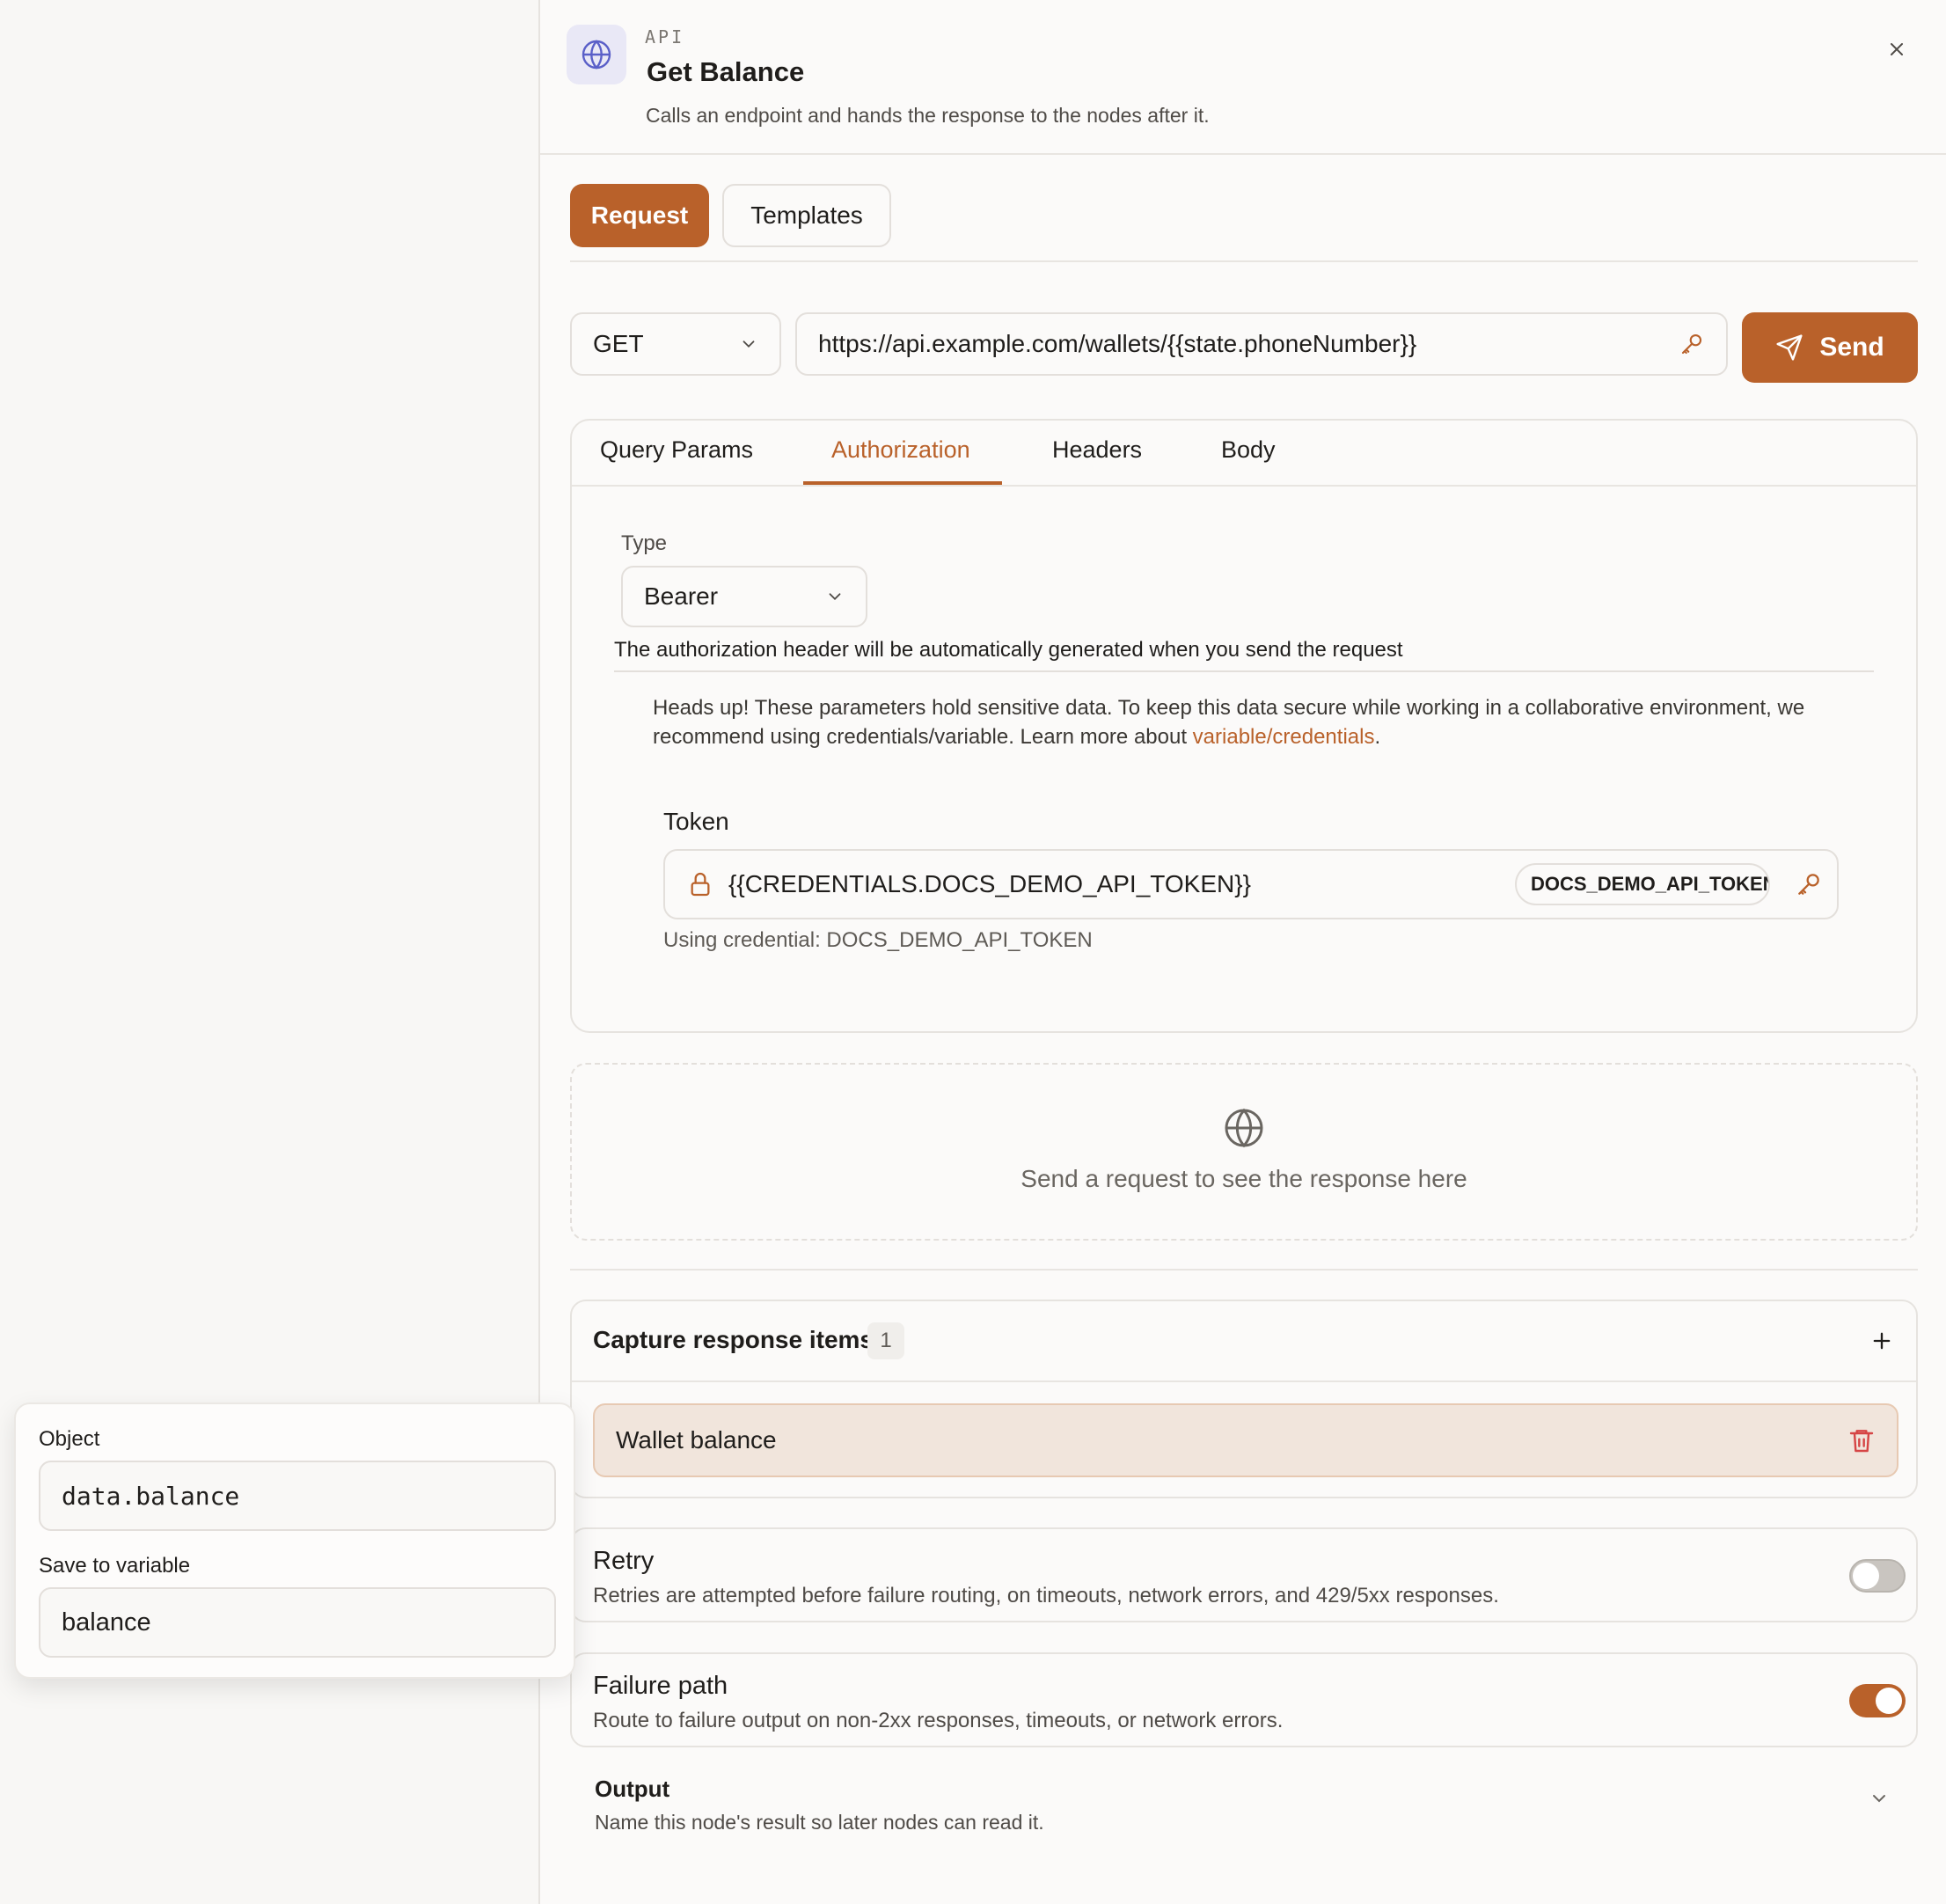 Image resolution: width=1946 pixels, height=1904 pixels. I want to click on close-icon, so click(1896, 49).